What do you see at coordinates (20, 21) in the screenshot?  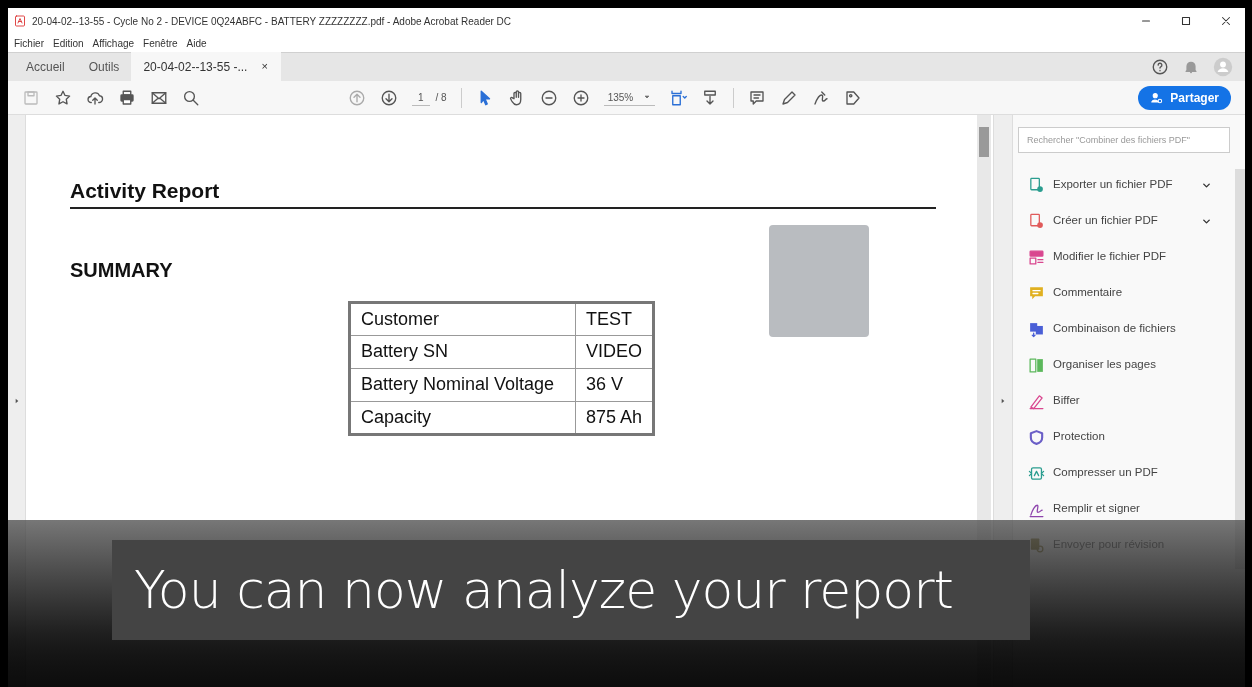 I see `pdf-file-icon` at bounding box center [20, 21].